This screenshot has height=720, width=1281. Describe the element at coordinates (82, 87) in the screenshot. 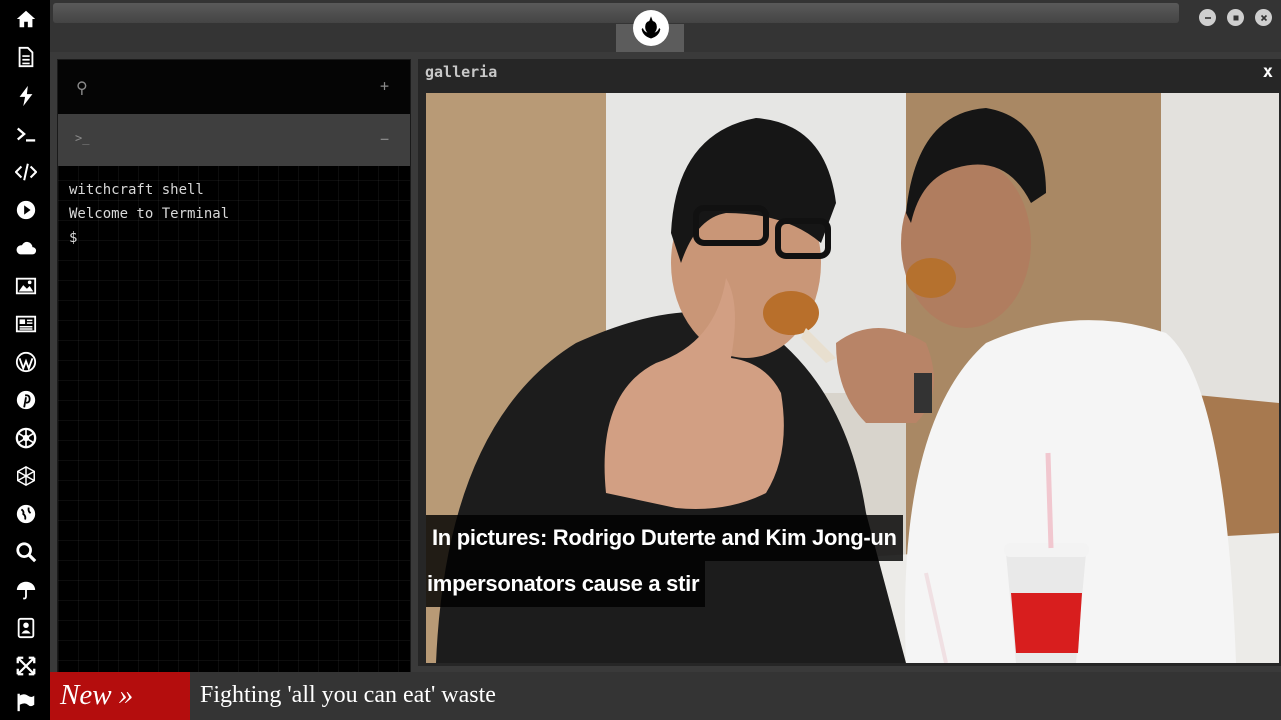

I see `search-icon: ⚲` at that location.